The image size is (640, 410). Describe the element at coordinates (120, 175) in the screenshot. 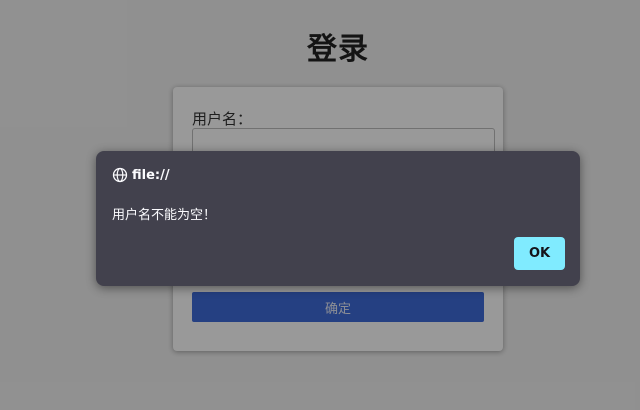

I see `globe-icon` at that location.